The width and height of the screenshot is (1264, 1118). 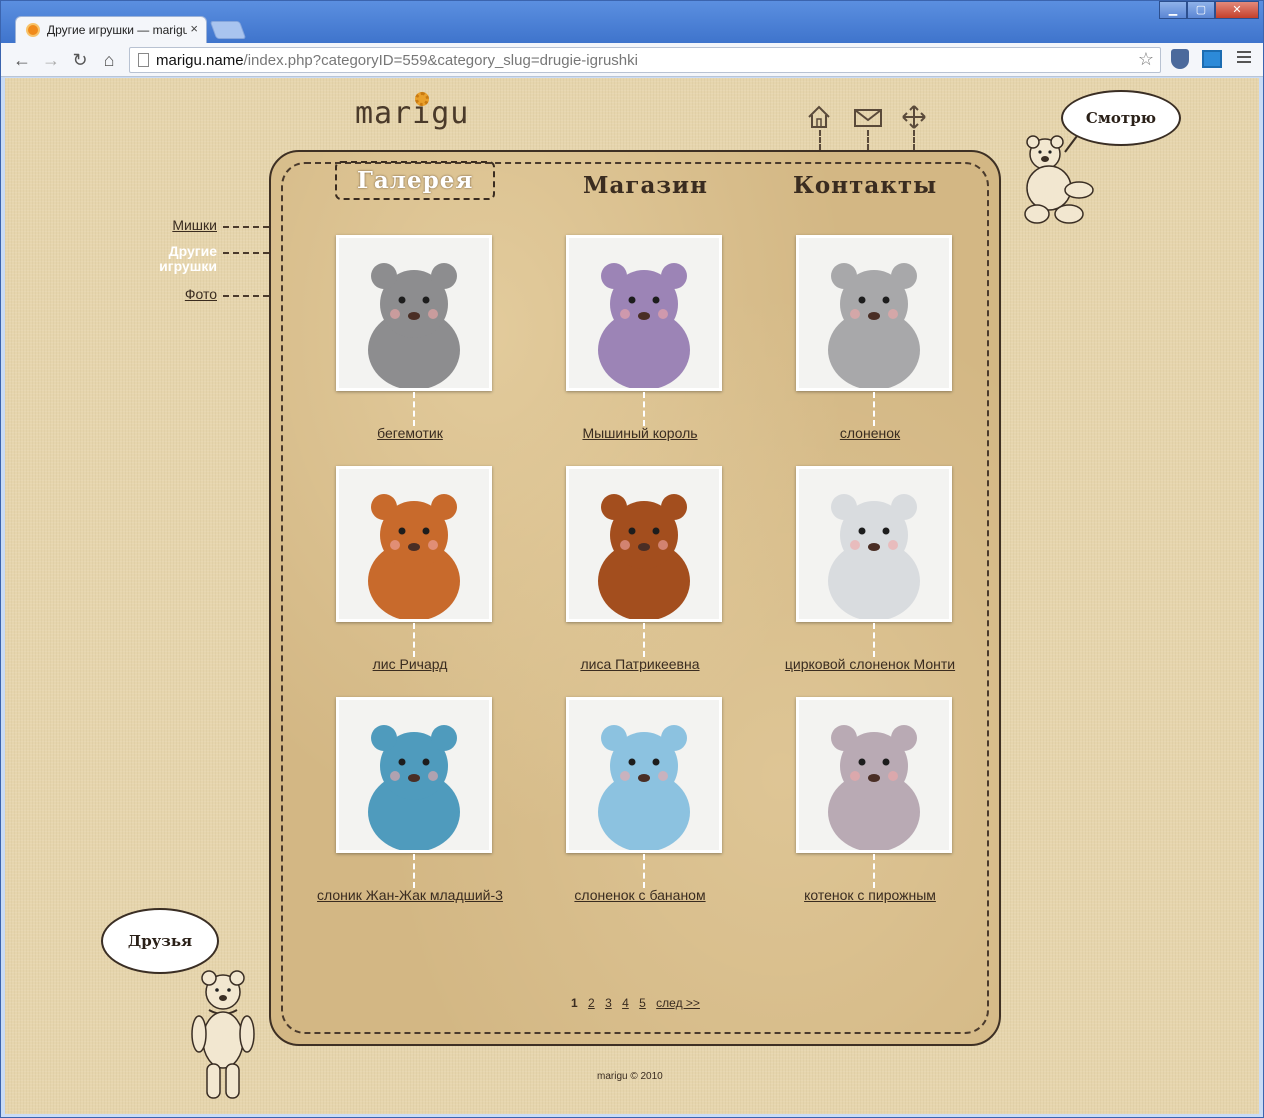 I want to click on flower-icon, so click(x=422, y=99).